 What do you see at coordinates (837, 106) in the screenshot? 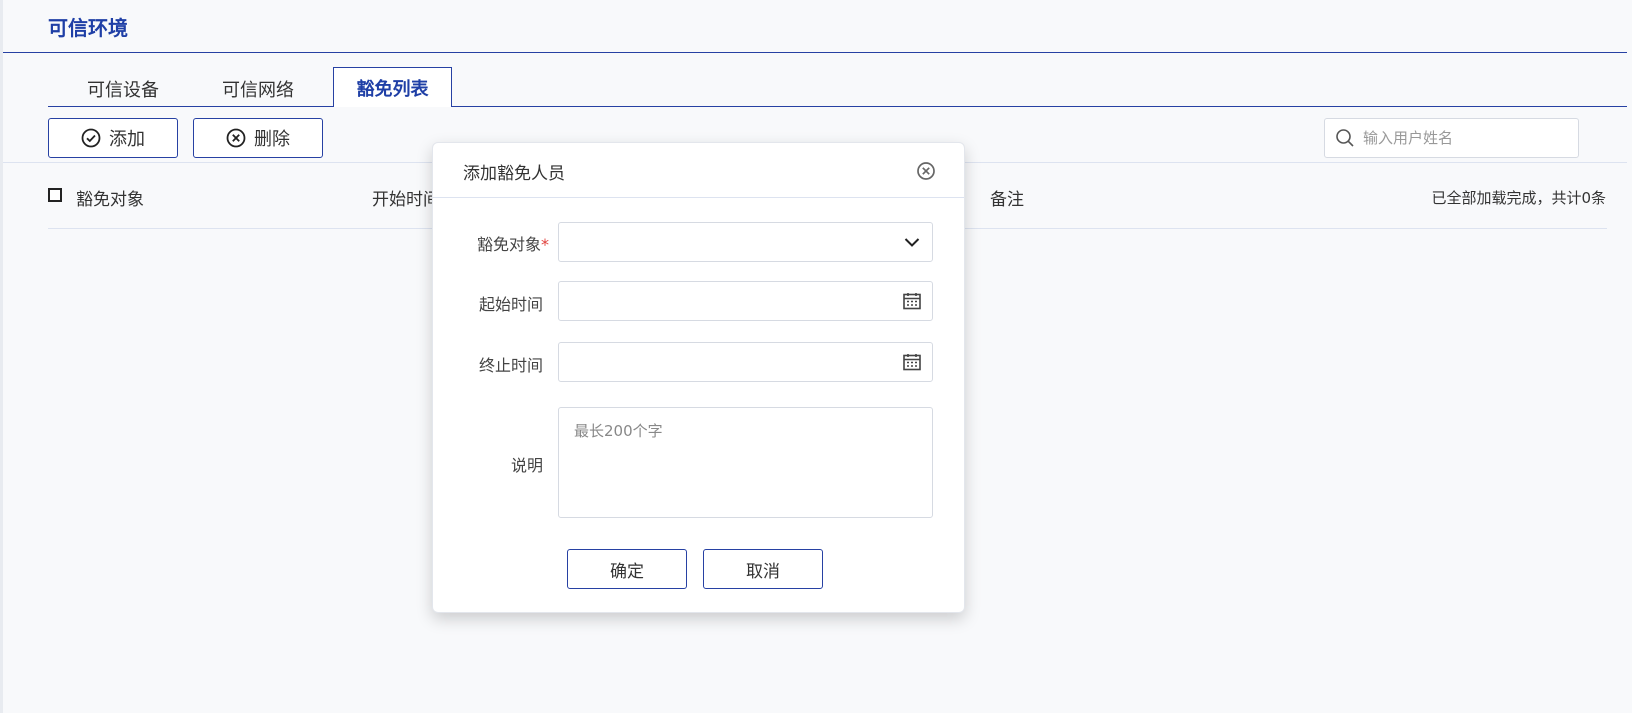
I see `tabs-divider` at bounding box center [837, 106].